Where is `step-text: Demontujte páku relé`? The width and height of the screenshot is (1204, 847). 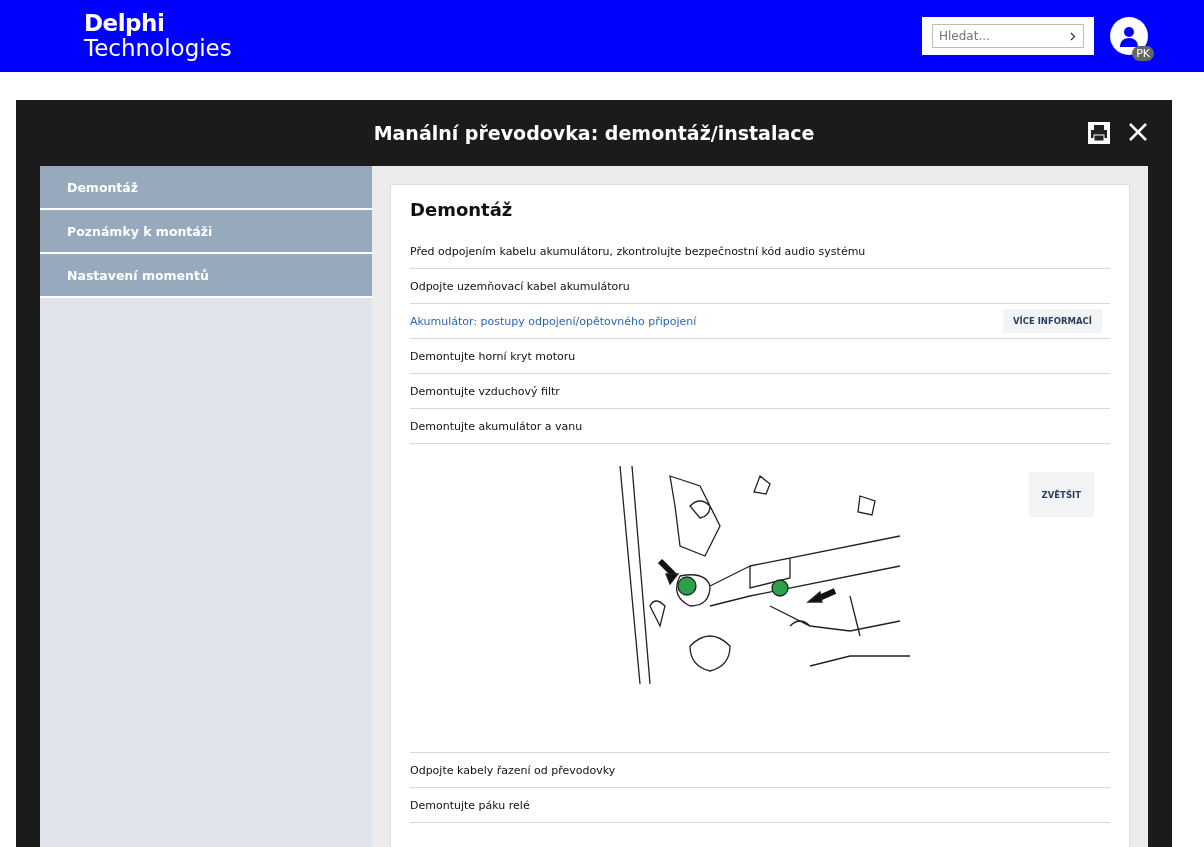
step-text: Demontujte páku relé is located at coordinates (470, 805).